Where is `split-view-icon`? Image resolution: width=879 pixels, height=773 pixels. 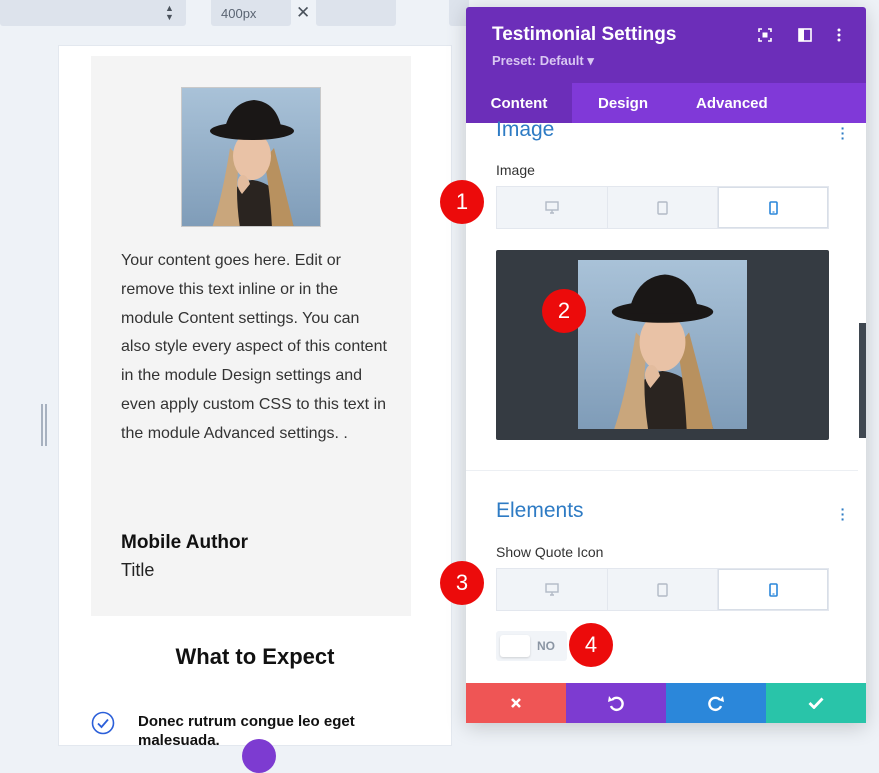
split-view-icon is located at coordinates (806, 36).